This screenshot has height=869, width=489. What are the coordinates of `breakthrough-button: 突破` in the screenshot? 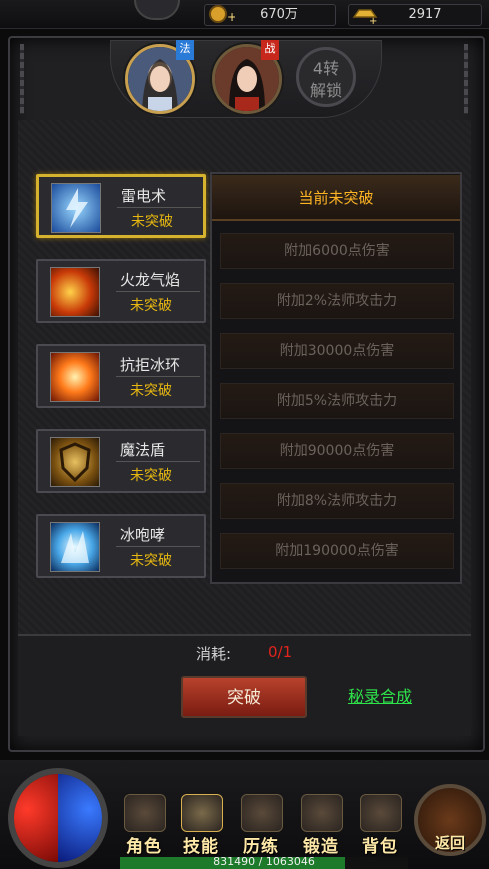 It's located at (244, 697).